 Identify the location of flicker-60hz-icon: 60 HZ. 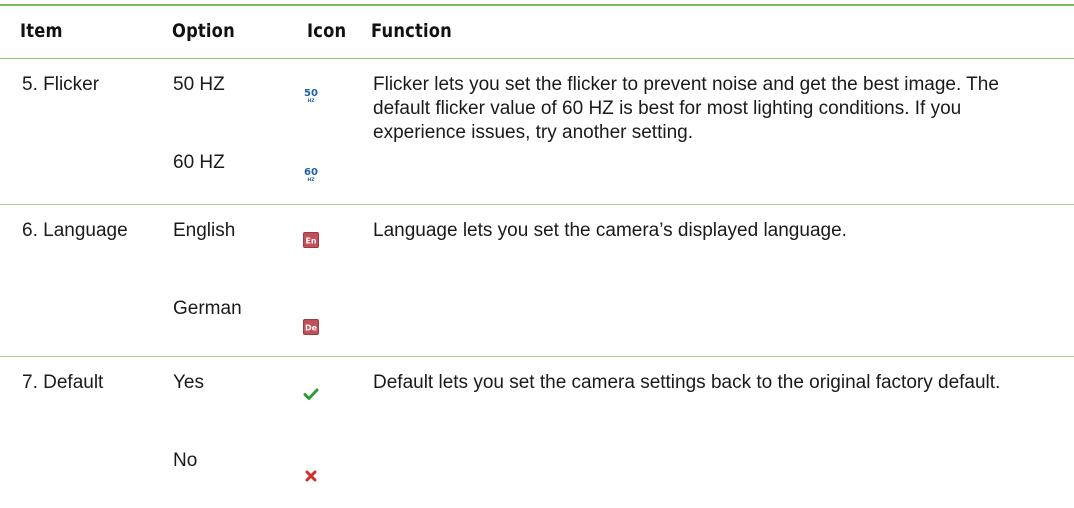
(311, 174).